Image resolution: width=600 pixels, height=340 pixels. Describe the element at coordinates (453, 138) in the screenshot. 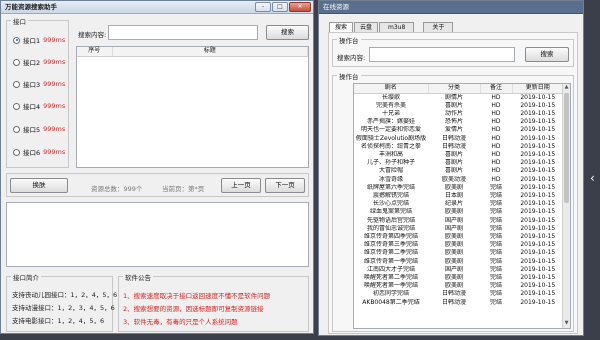

I see `row-category: 日韩动漫` at that location.